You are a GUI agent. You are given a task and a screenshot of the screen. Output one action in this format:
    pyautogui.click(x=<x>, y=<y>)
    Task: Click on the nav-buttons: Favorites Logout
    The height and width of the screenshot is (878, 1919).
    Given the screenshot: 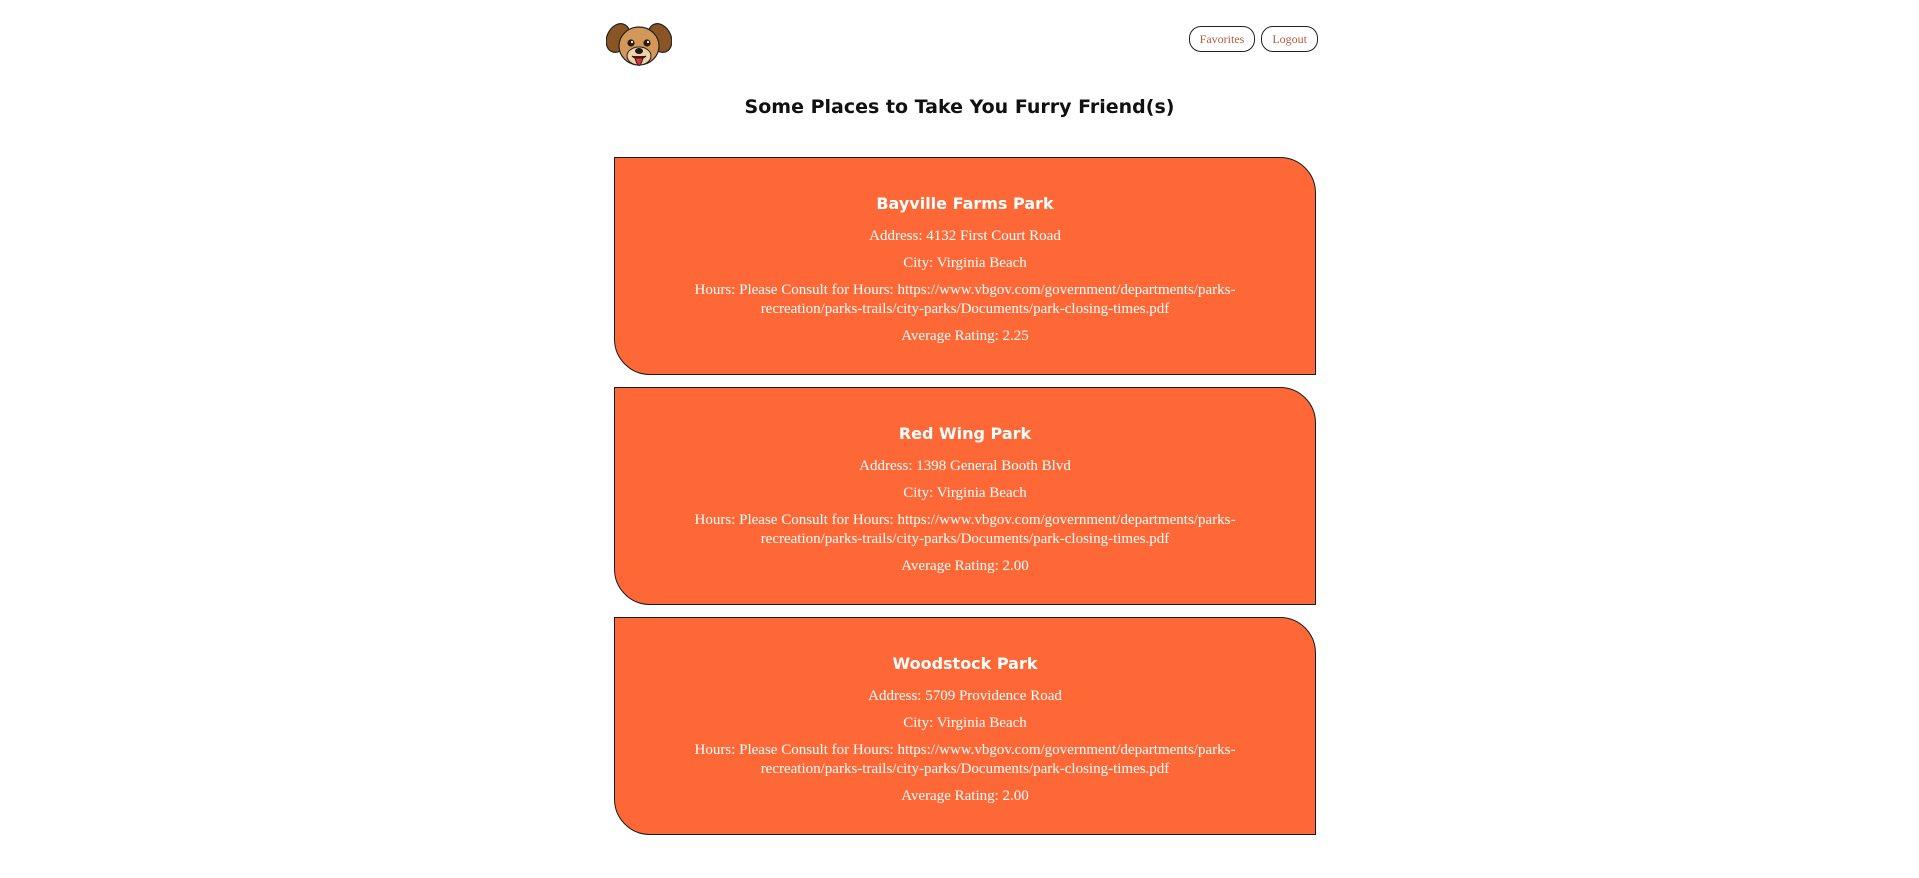 What is the action you would take?
    pyautogui.click(x=1253, y=39)
    